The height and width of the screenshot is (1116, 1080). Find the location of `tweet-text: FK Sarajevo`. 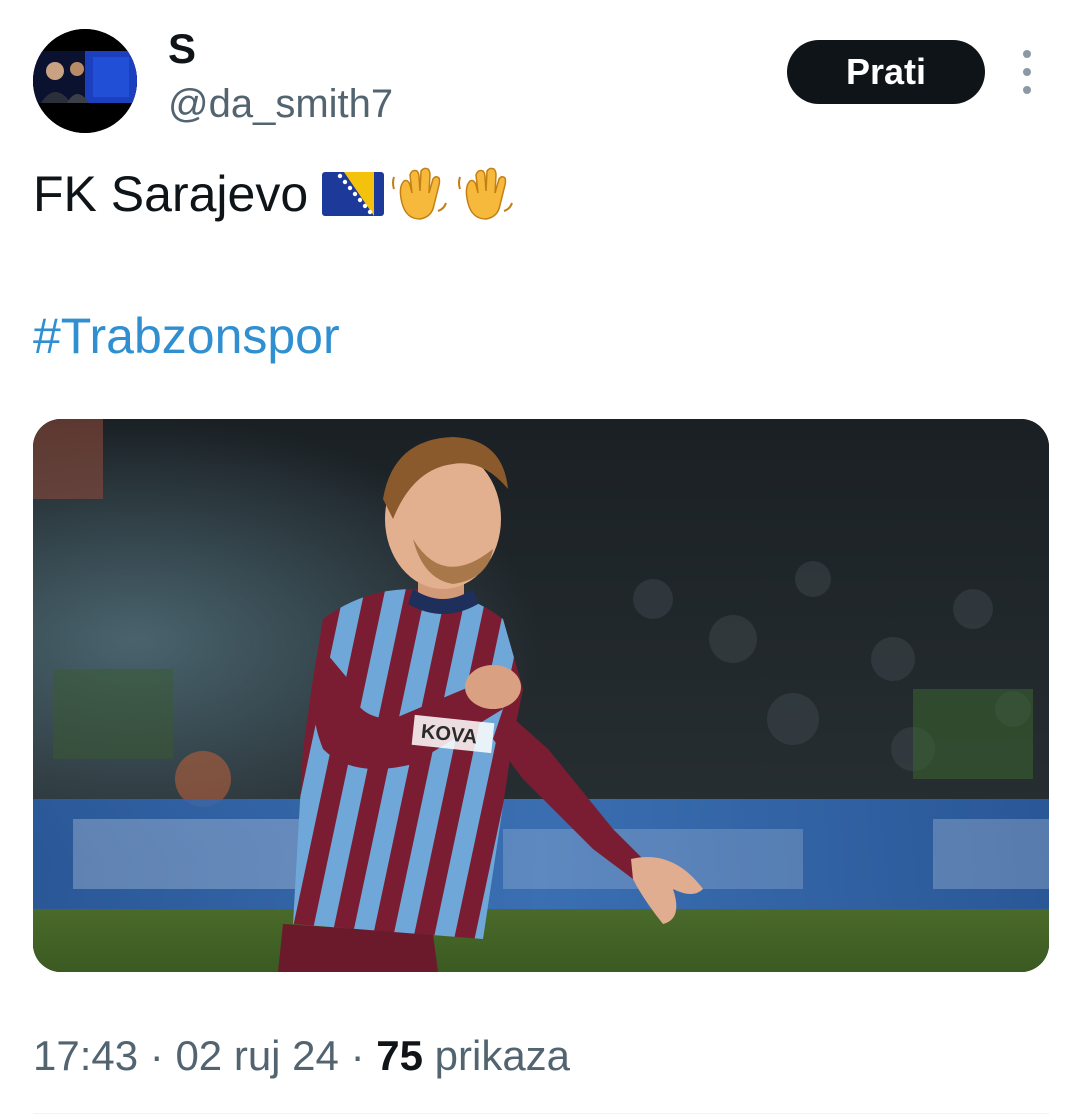

tweet-text: FK Sarajevo is located at coordinates (274, 194).